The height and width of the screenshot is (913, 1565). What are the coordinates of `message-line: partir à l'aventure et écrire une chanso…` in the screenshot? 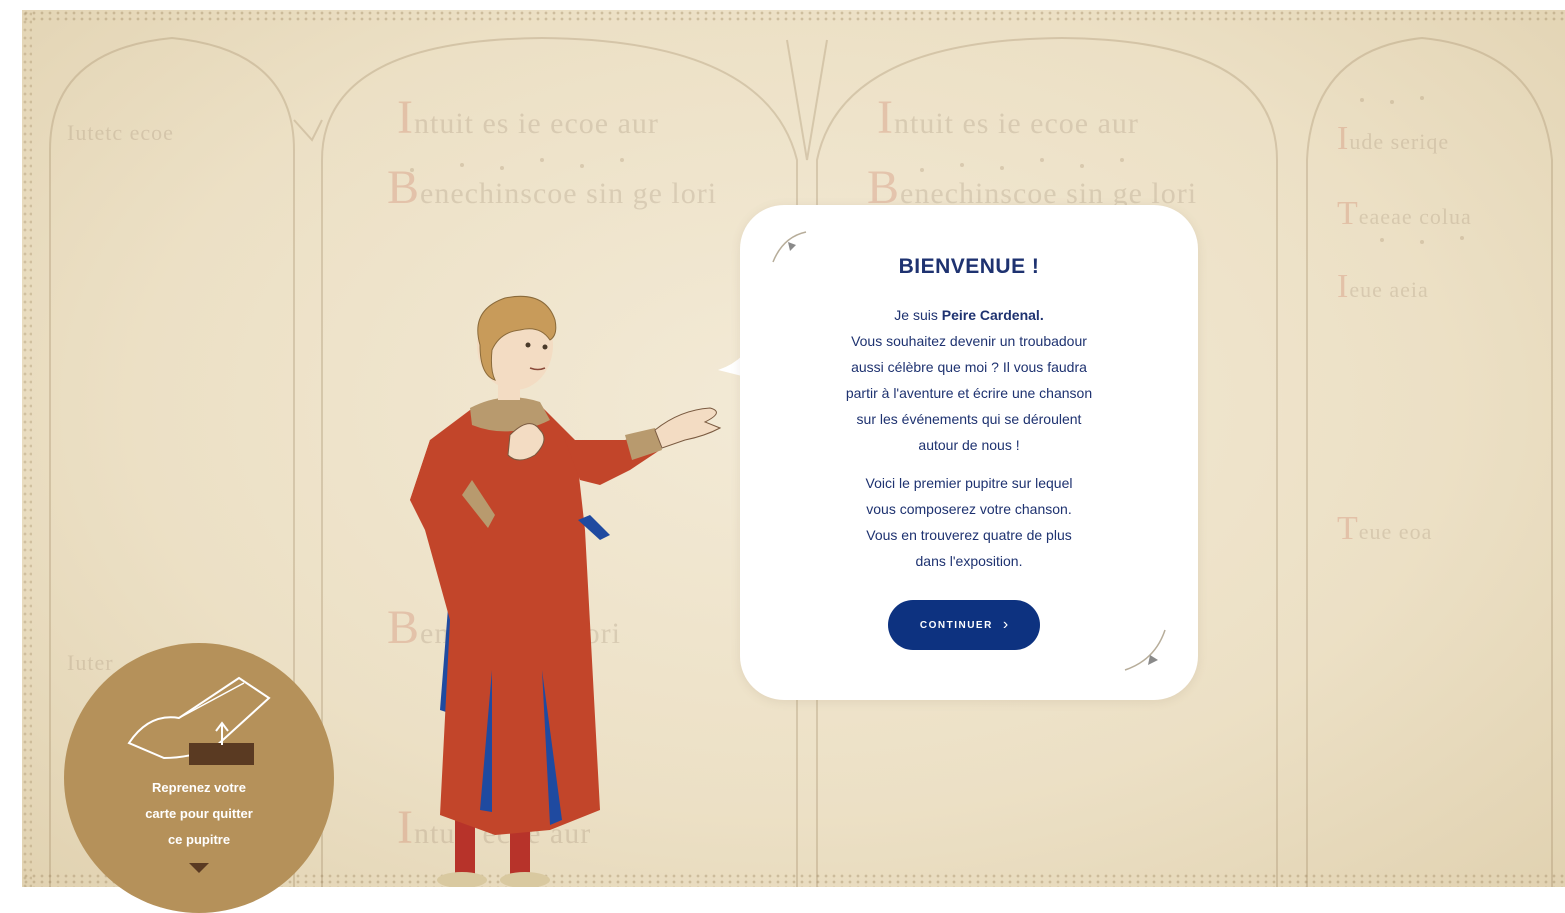 It's located at (969, 393).